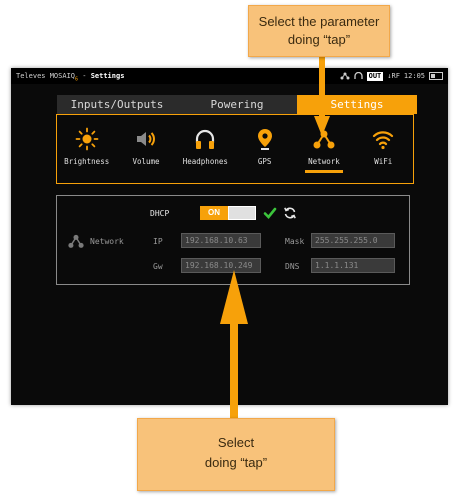  What do you see at coordinates (319, 31) in the screenshot?
I see `callout-select-parameter: Select the parameter doing “tap”` at bounding box center [319, 31].